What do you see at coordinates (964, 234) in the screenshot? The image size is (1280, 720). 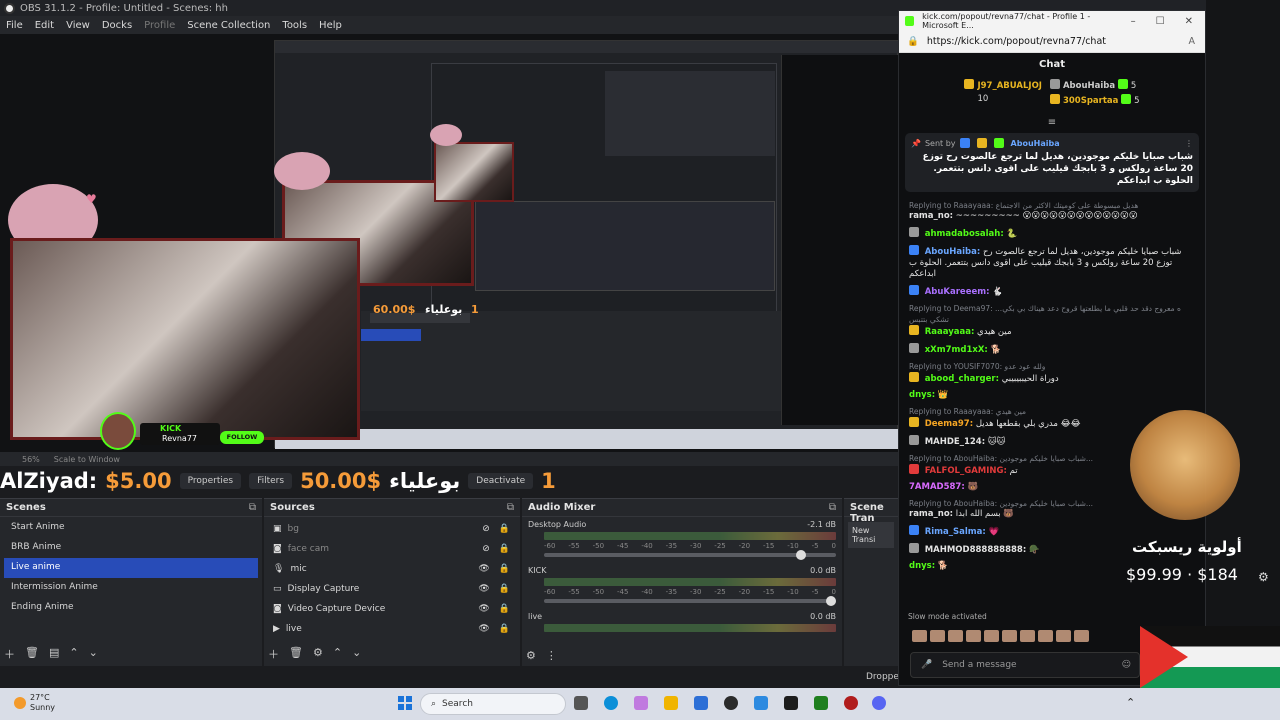 I see `chat-username: ahmadabosalah:` at bounding box center [964, 234].